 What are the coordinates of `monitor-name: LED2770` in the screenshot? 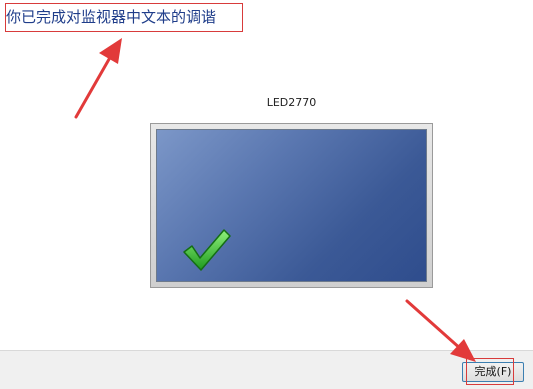 It's located at (291, 102).